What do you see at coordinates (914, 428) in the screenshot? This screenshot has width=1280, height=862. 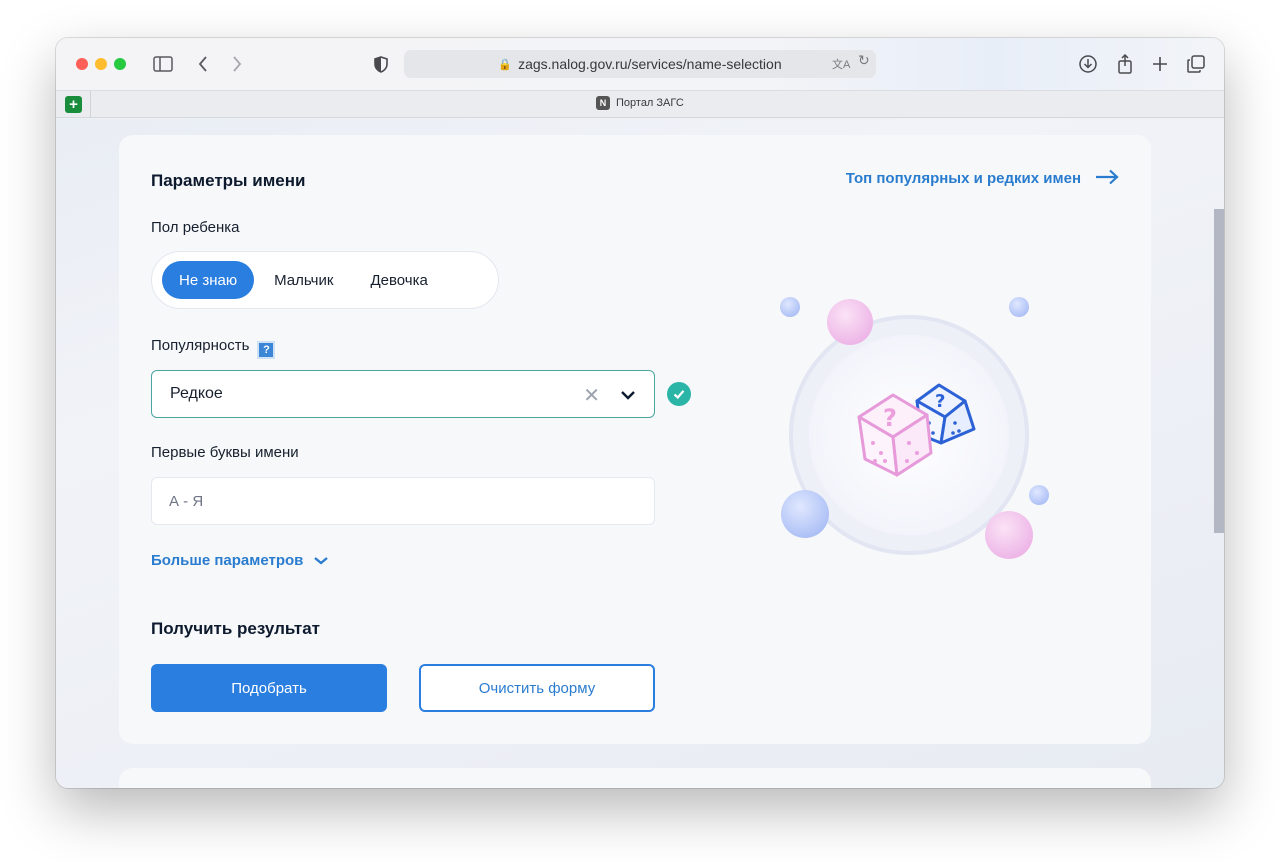 I see `dice-illustration: ? ?` at bounding box center [914, 428].